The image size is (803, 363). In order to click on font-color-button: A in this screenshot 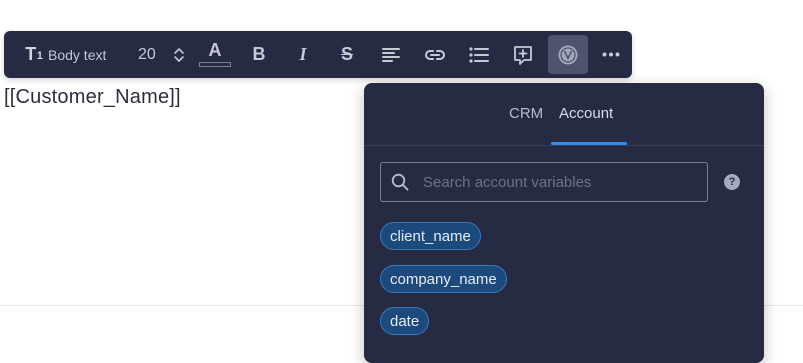, I will do `click(215, 54)`.